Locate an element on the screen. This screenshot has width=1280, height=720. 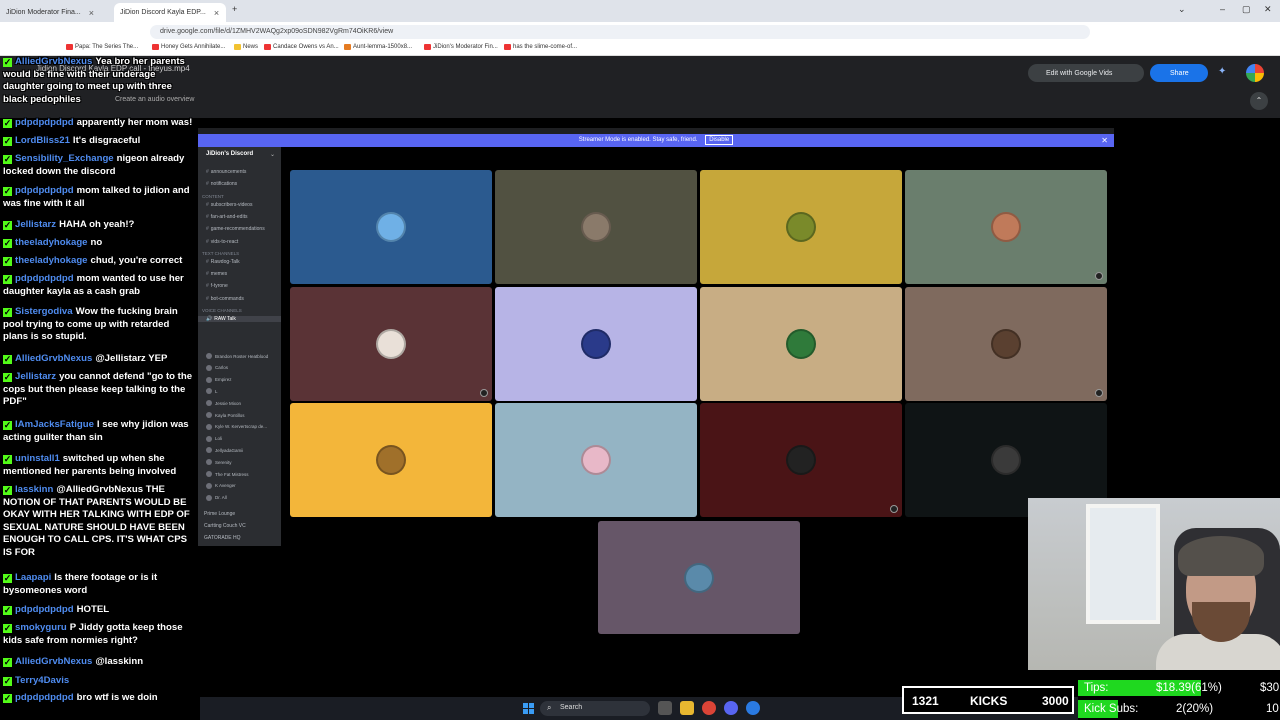
chat-username: IAmJacksFatigue is located at coordinates (54, 424).